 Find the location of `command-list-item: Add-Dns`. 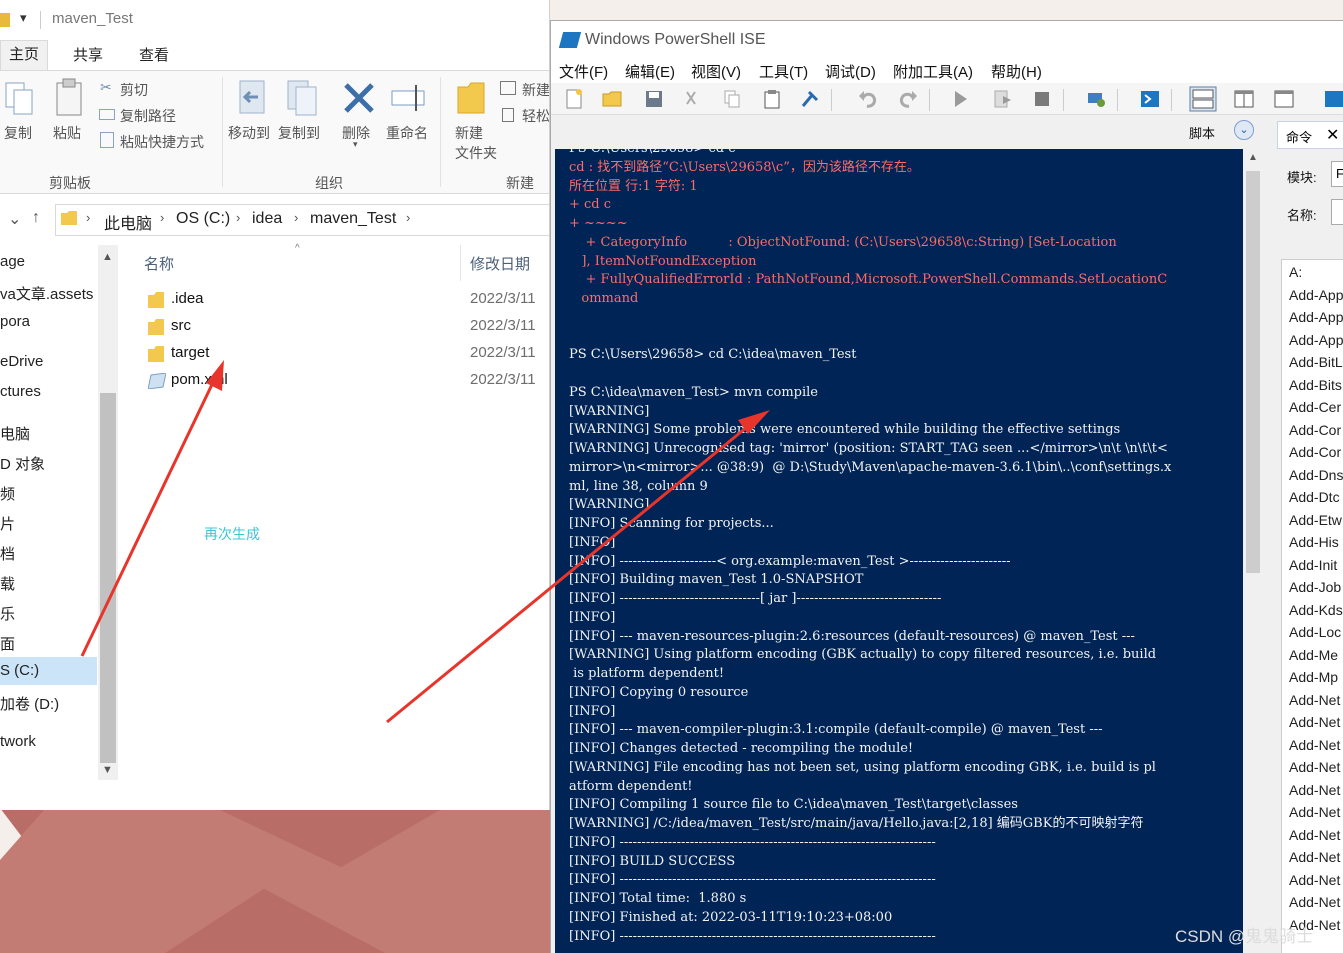

command-list-item: Add-Dns is located at coordinates (1316, 475).